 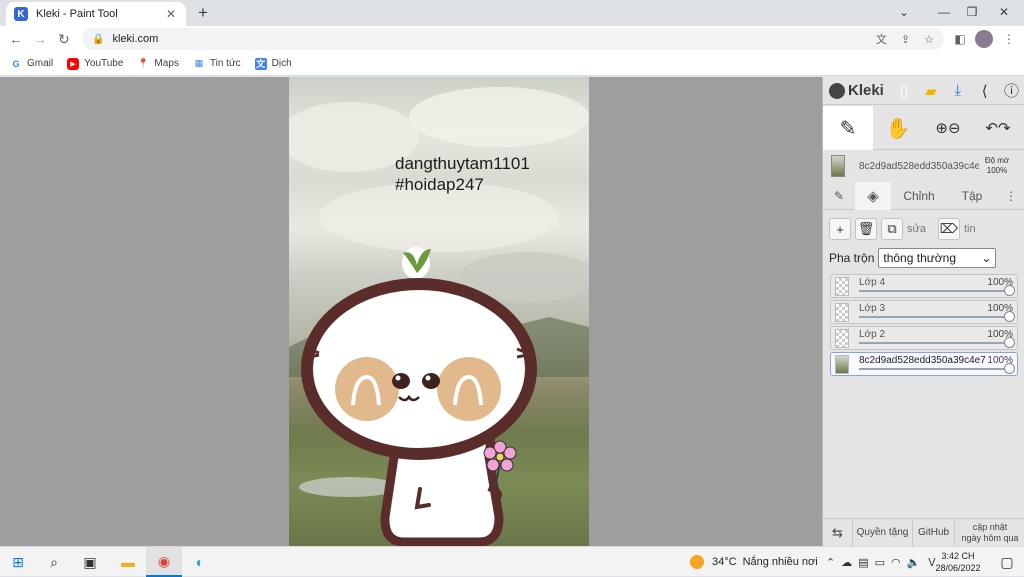 What do you see at coordinates (919, 196) in the screenshot?
I see `tab-adjust: Chỉnh` at bounding box center [919, 196].